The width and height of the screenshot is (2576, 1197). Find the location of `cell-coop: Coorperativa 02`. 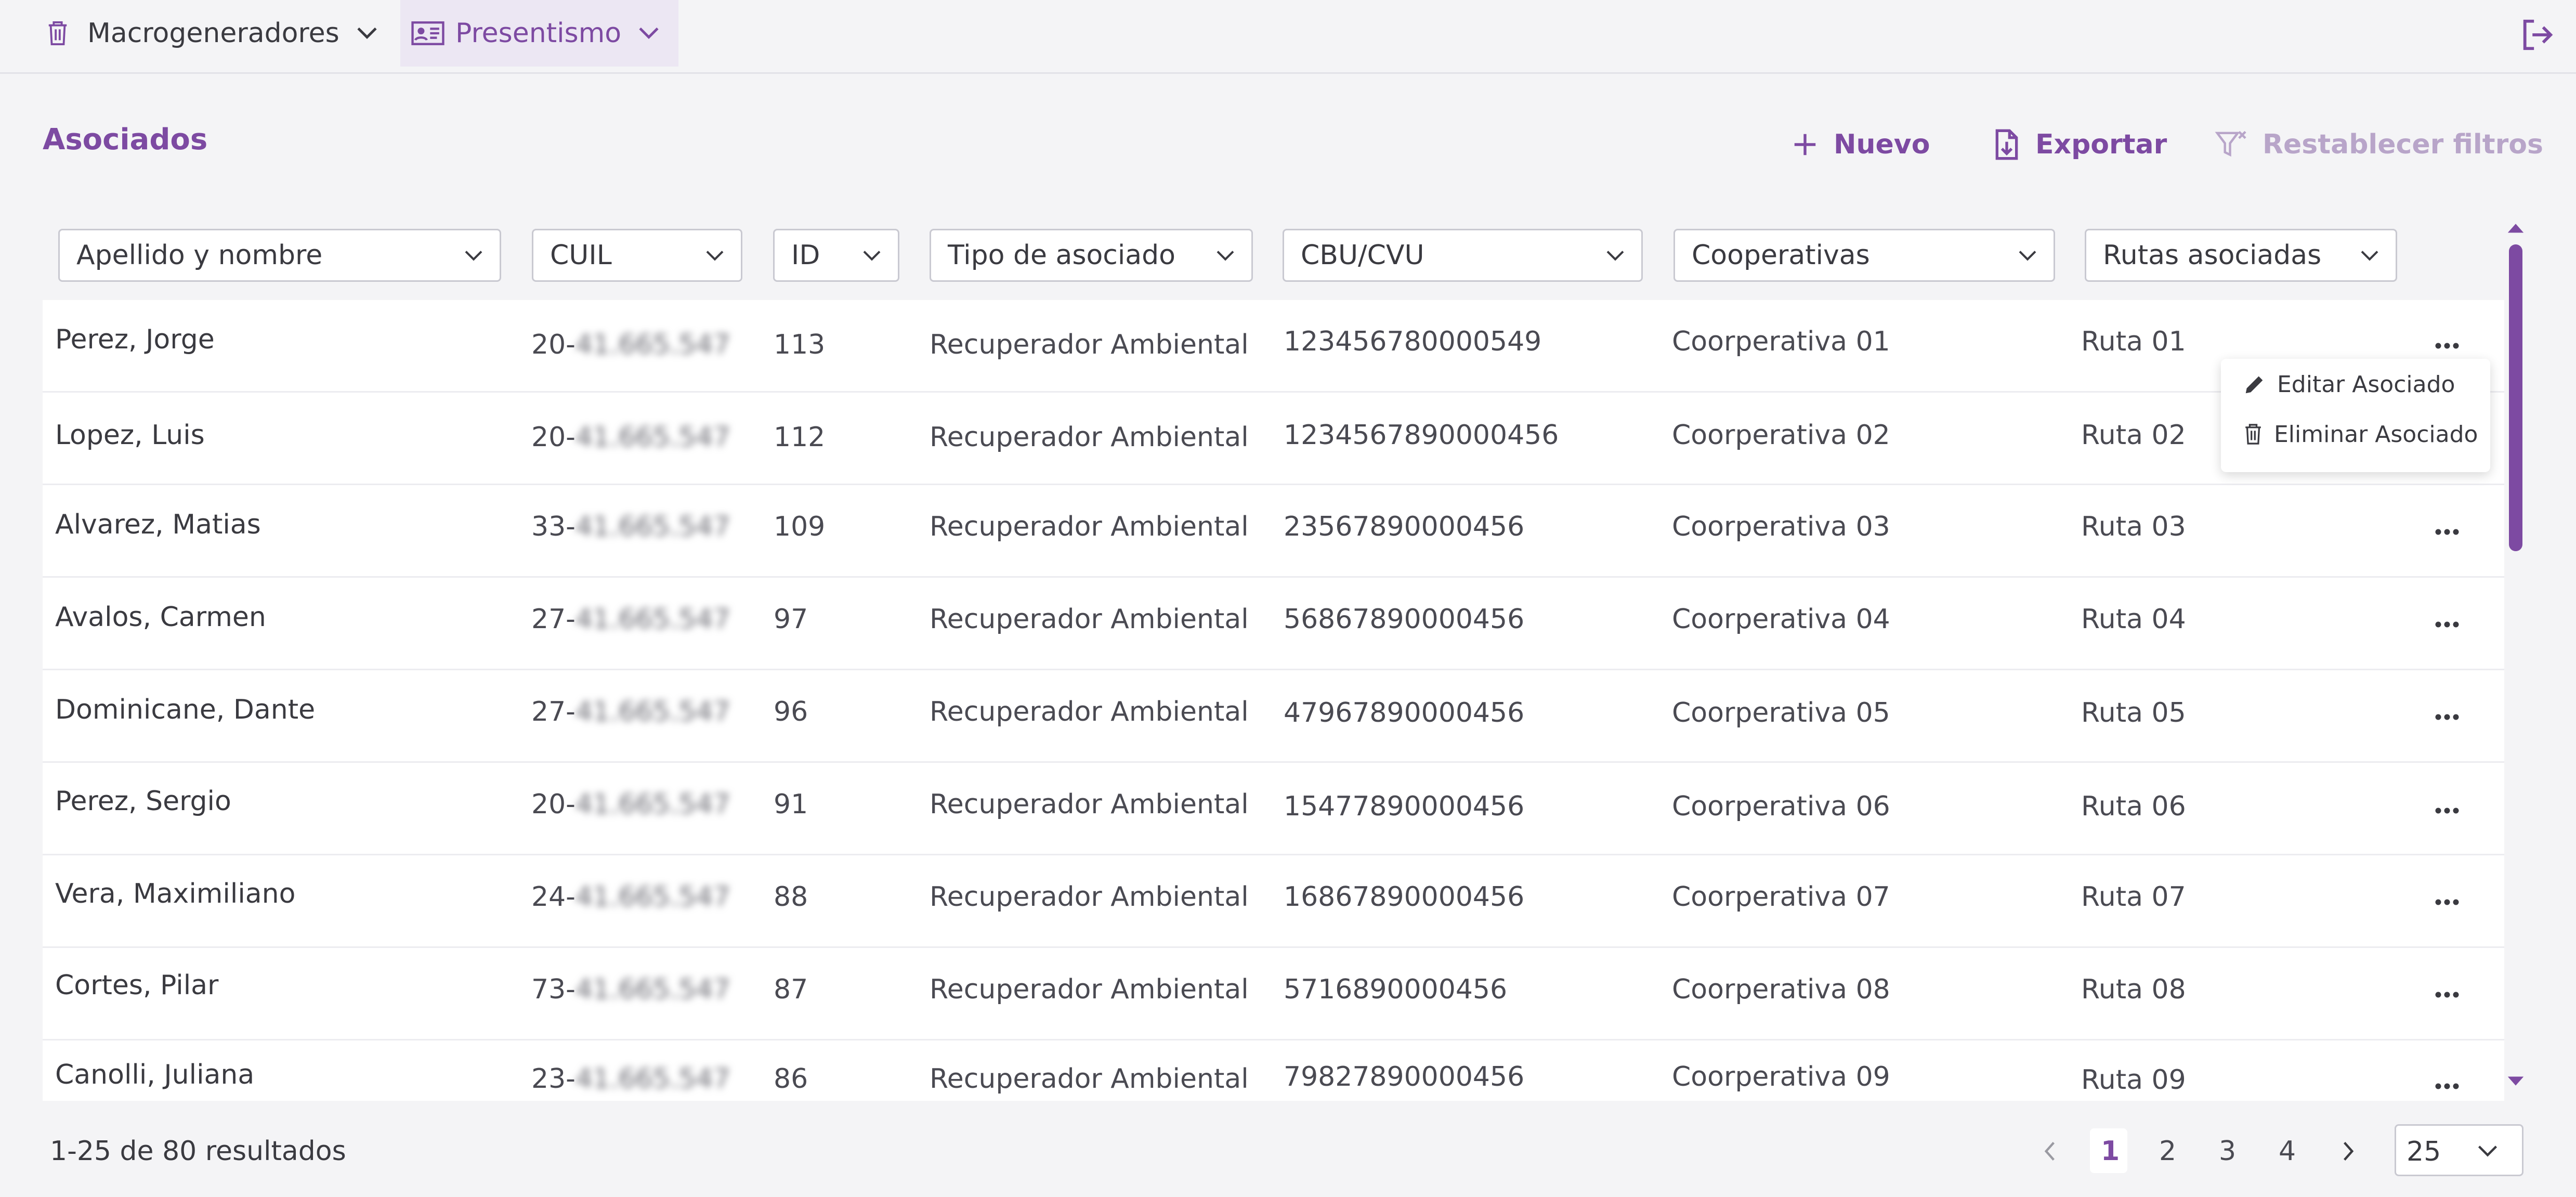

cell-coop: Coorperativa 02 is located at coordinates (1781, 435).